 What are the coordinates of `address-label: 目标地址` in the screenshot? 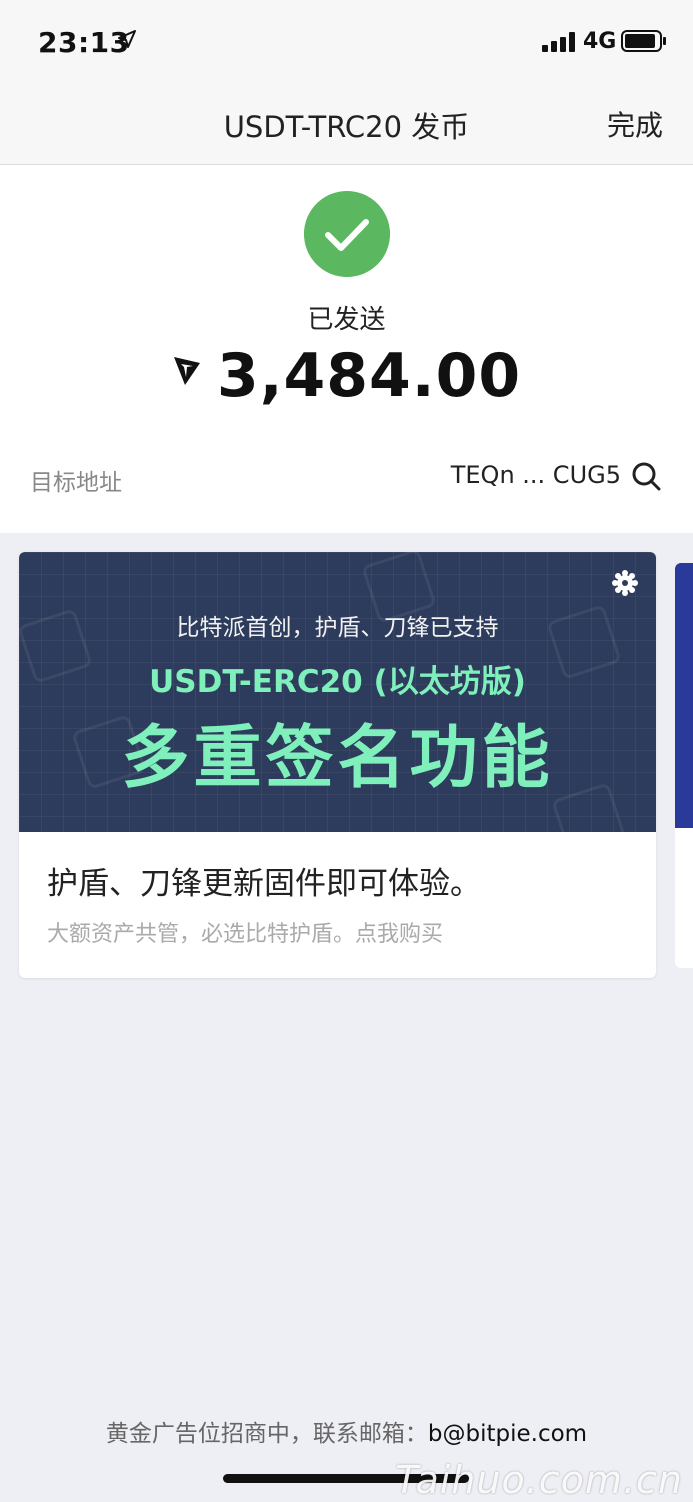 It's located at (76, 483).